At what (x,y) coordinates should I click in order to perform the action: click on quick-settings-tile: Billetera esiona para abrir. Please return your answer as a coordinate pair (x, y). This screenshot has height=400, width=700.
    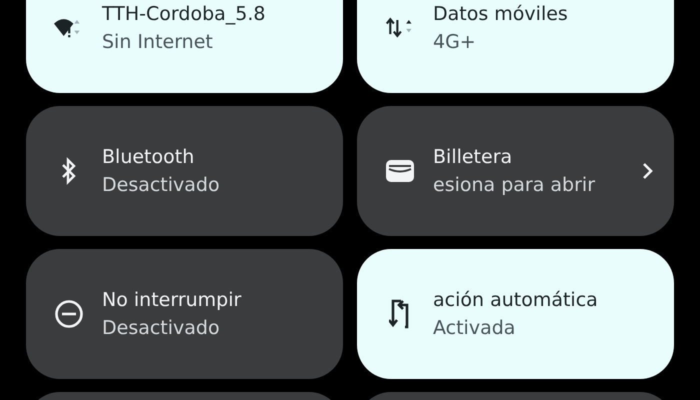
    Looking at the image, I should click on (515, 171).